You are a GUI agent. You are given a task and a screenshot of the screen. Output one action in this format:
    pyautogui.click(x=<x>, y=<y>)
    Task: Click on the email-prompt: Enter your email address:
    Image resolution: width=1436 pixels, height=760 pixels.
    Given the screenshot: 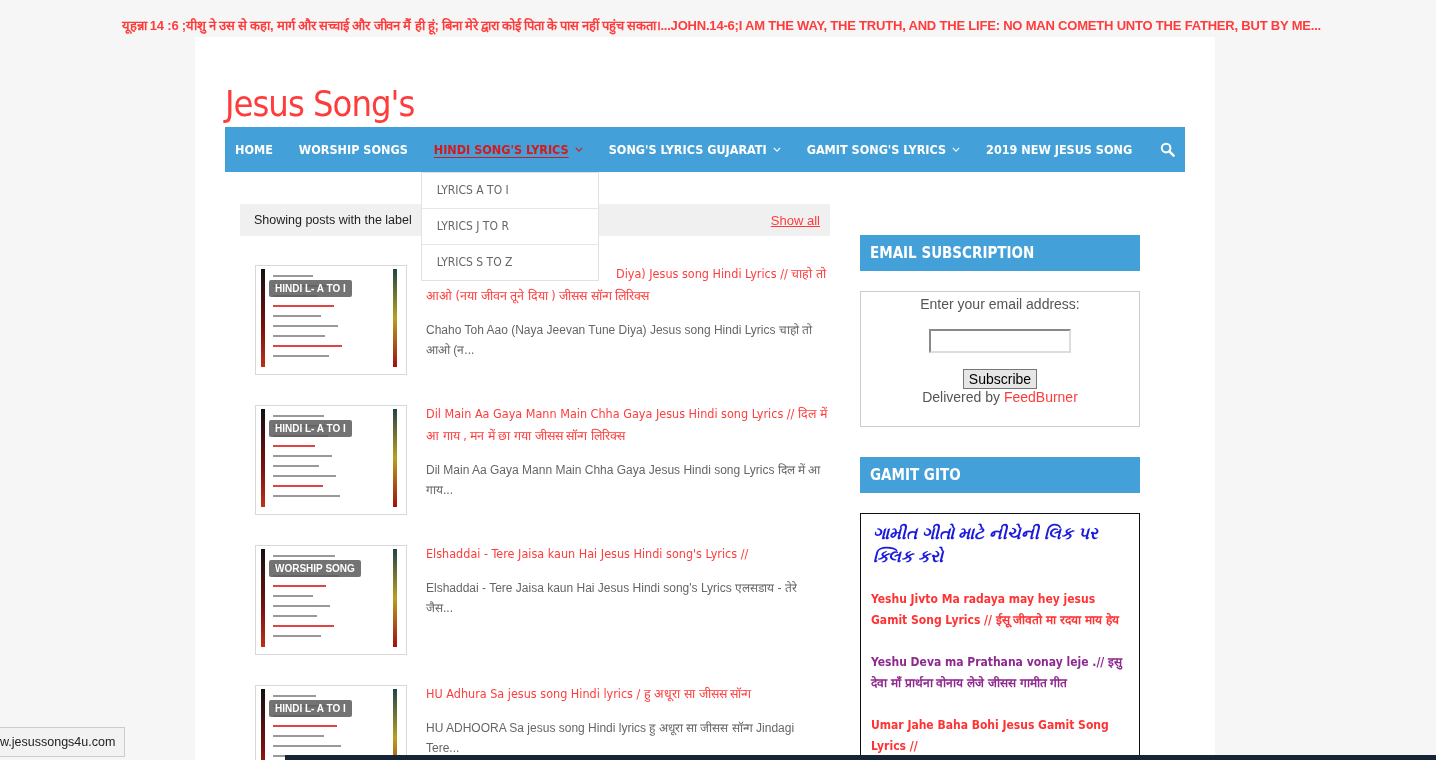 What is the action you would take?
    pyautogui.click(x=1000, y=304)
    